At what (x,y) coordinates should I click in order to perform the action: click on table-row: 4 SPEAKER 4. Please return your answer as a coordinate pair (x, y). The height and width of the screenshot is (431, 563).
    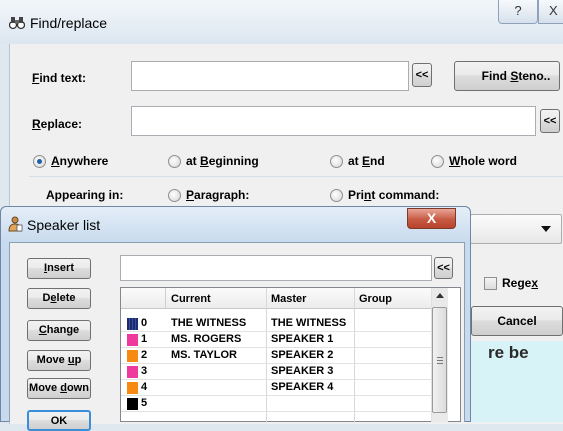
    Looking at the image, I should click on (276, 388).